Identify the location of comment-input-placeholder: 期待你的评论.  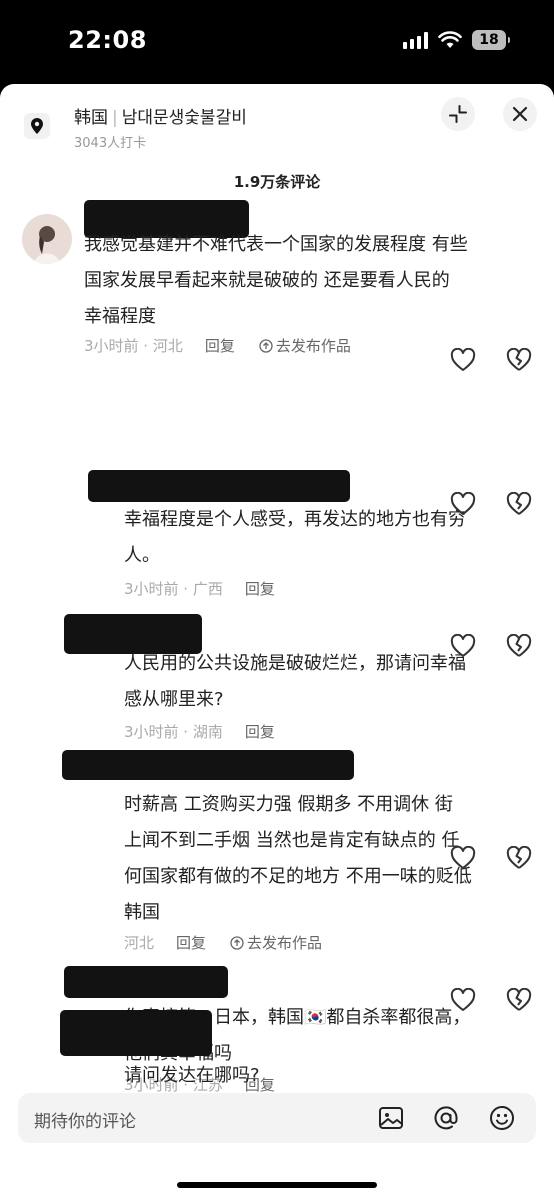
(85, 1122).